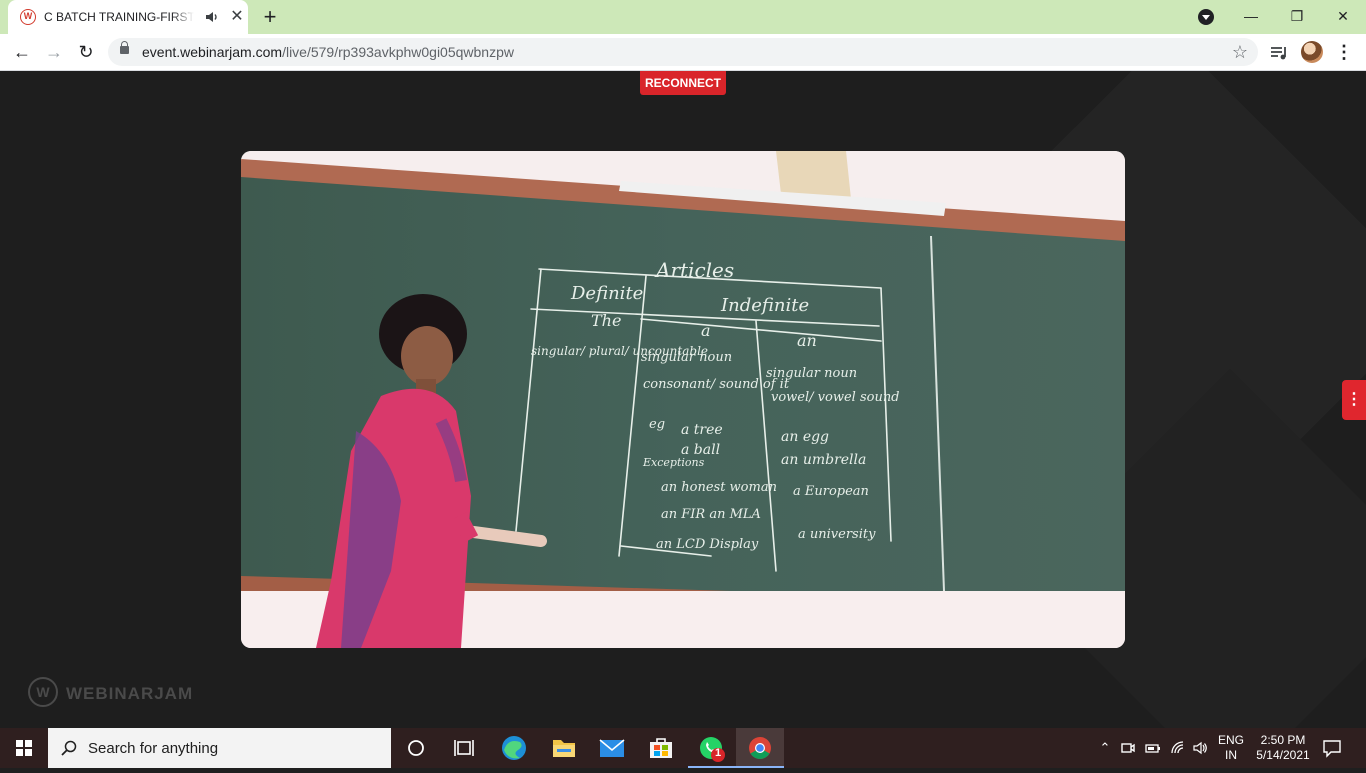 This screenshot has width=1366, height=773. What do you see at coordinates (1283, 755) in the screenshot?
I see `clock-date: 5/14/2021` at bounding box center [1283, 755].